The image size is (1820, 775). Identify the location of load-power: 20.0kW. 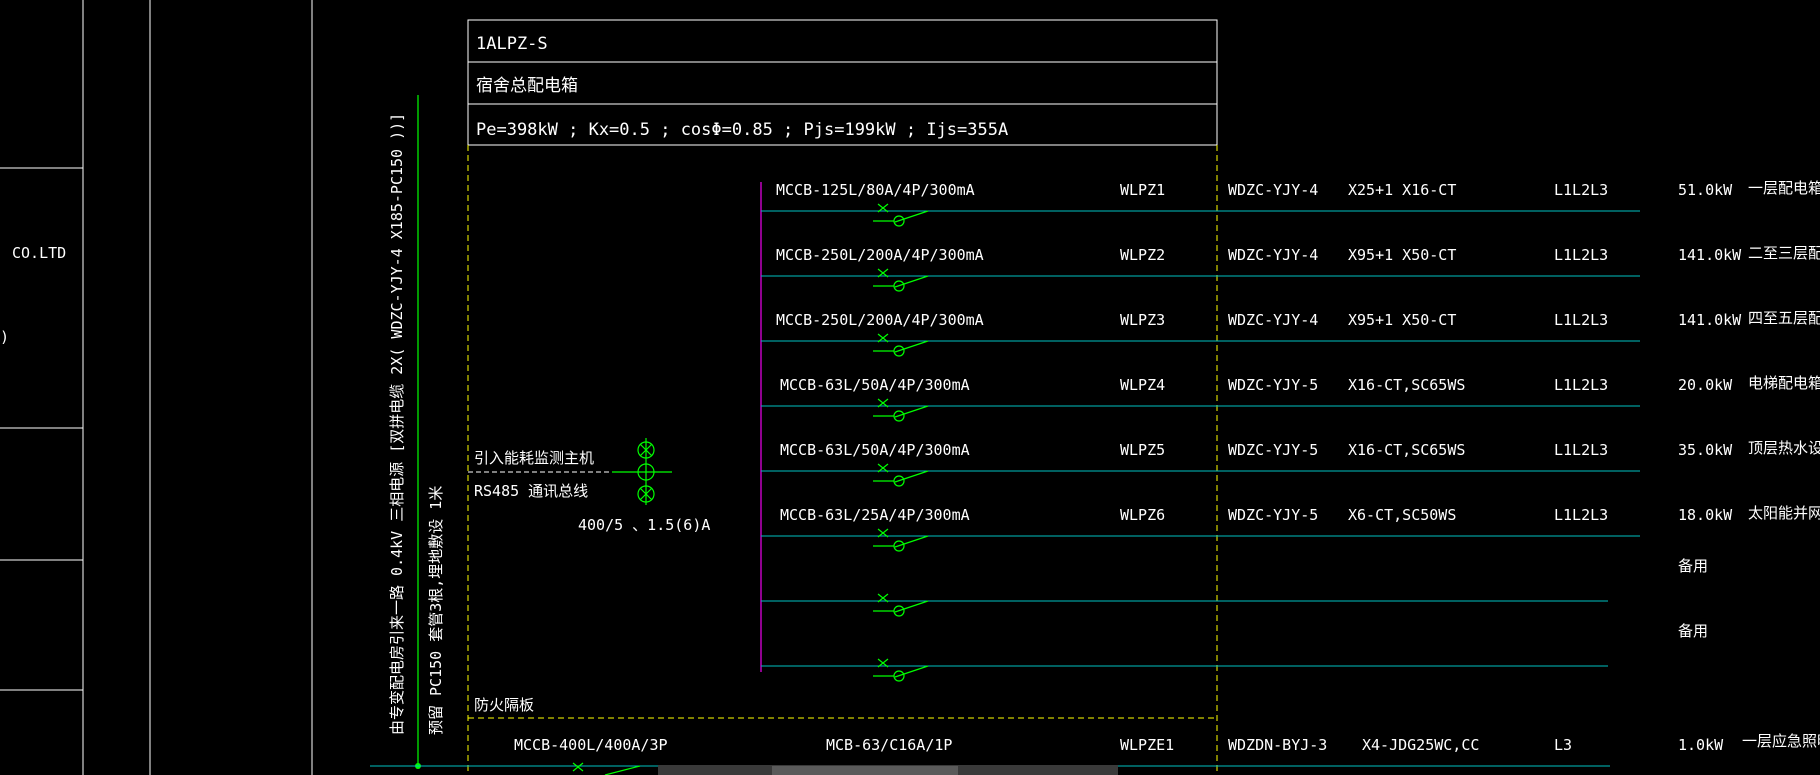
(1705, 385).